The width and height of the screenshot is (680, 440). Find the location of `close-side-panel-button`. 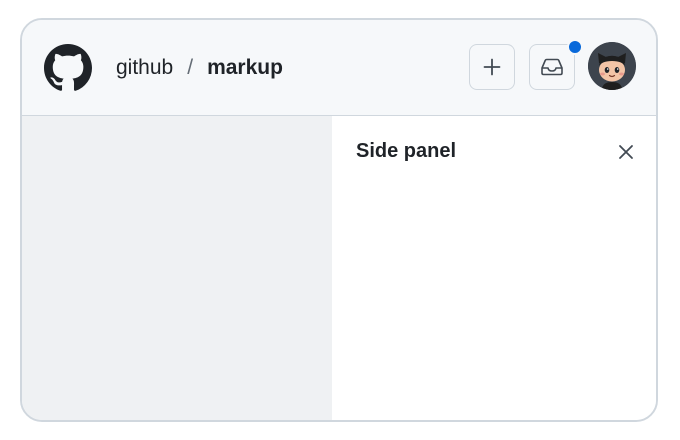

close-side-panel-button is located at coordinates (626, 152).